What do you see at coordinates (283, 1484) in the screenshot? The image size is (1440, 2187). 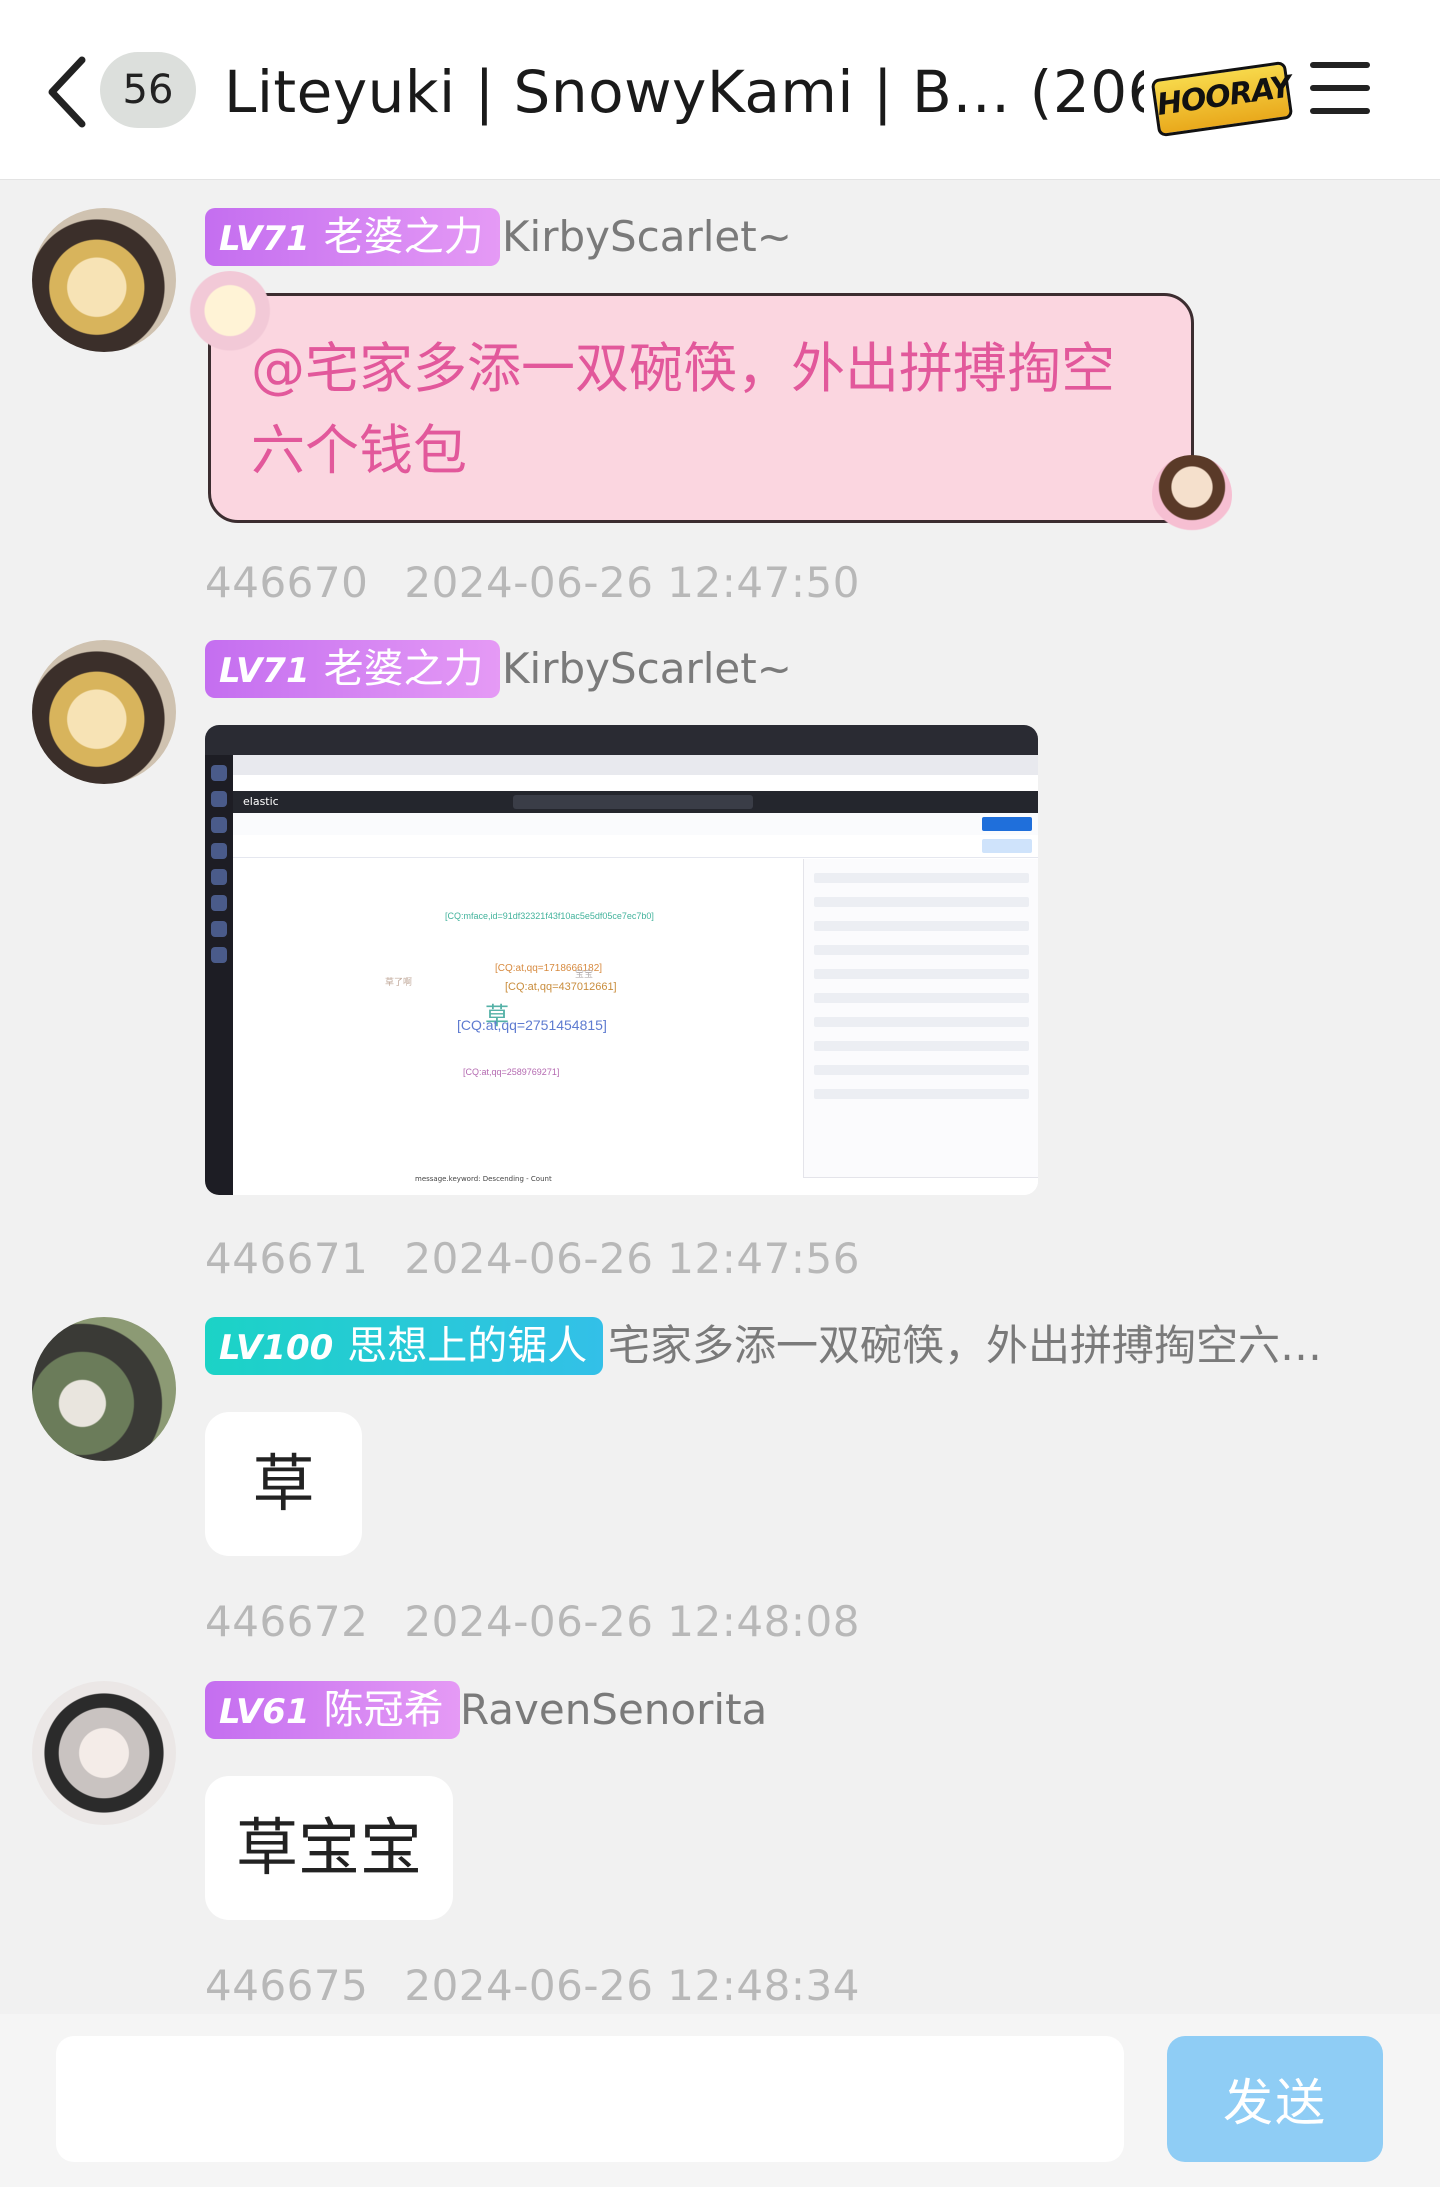 I see `message-bubble: 草` at bounding box center [283, 1484].